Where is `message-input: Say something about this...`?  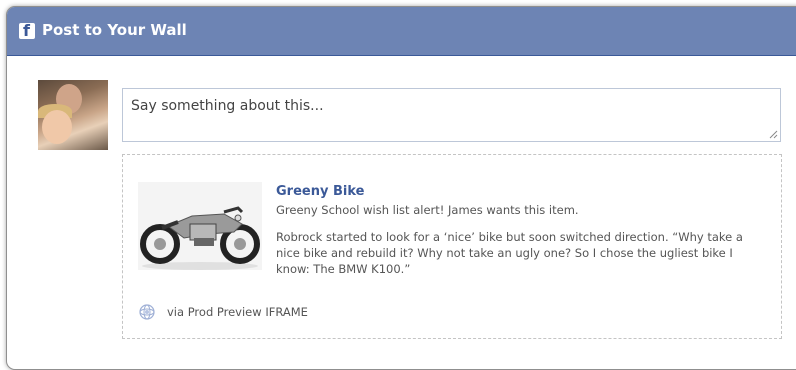
message-input: Say something about this... is located at coordinates (451, 115).